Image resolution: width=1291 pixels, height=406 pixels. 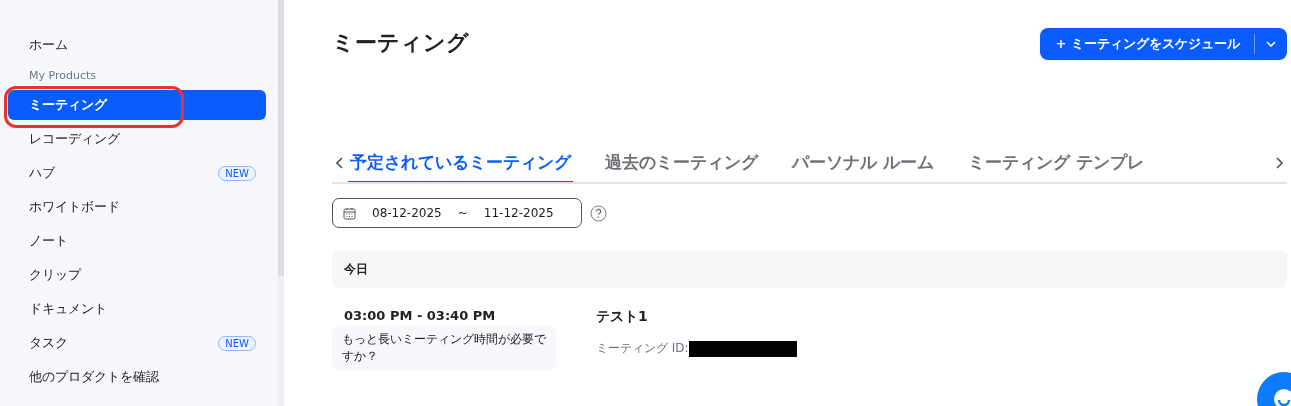 I want to click on help-icon, so click(x=598, y=213).